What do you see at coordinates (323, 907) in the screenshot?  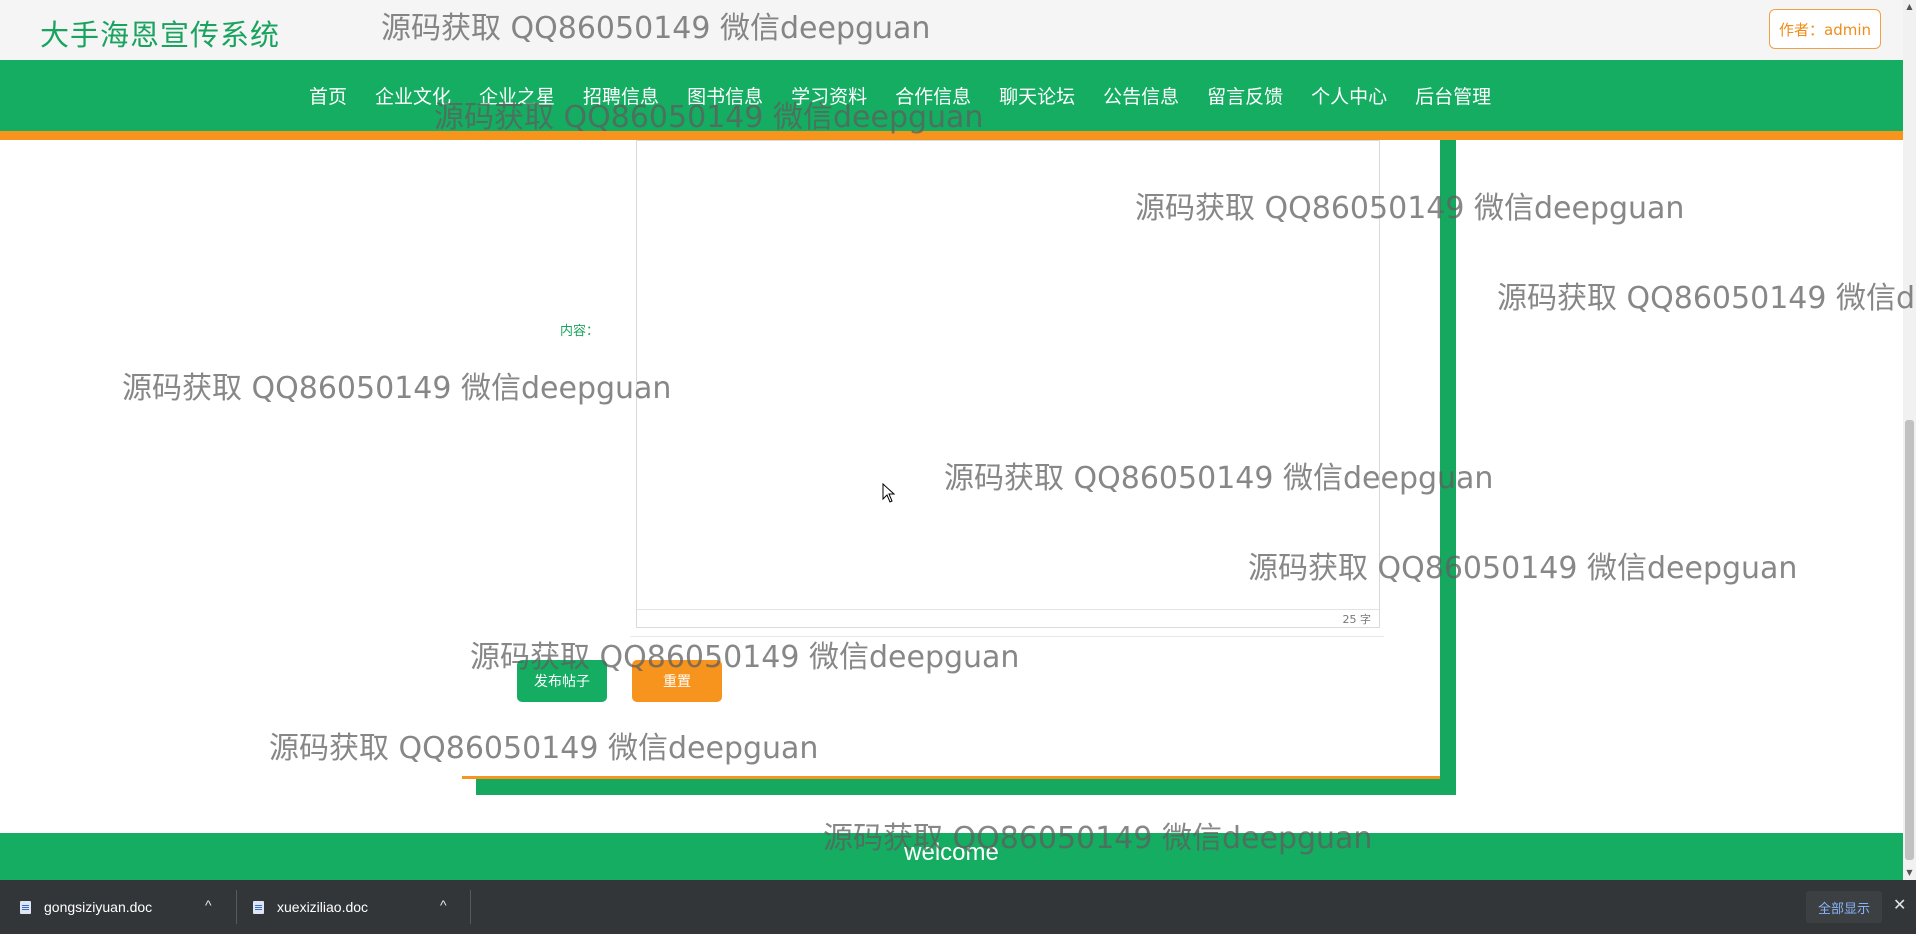 I see `download-filename: xuexiziliao.doc` at bounding box center [323, 907].